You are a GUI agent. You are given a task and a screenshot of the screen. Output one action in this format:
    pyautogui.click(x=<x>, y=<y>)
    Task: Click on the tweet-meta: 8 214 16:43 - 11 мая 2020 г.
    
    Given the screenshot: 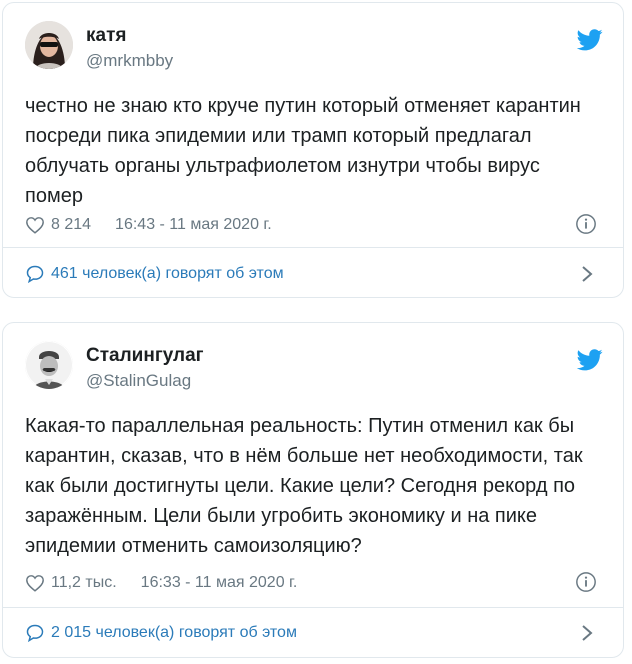 What is the action you would take?
    pyautogui.click(x=314, y=225)
    